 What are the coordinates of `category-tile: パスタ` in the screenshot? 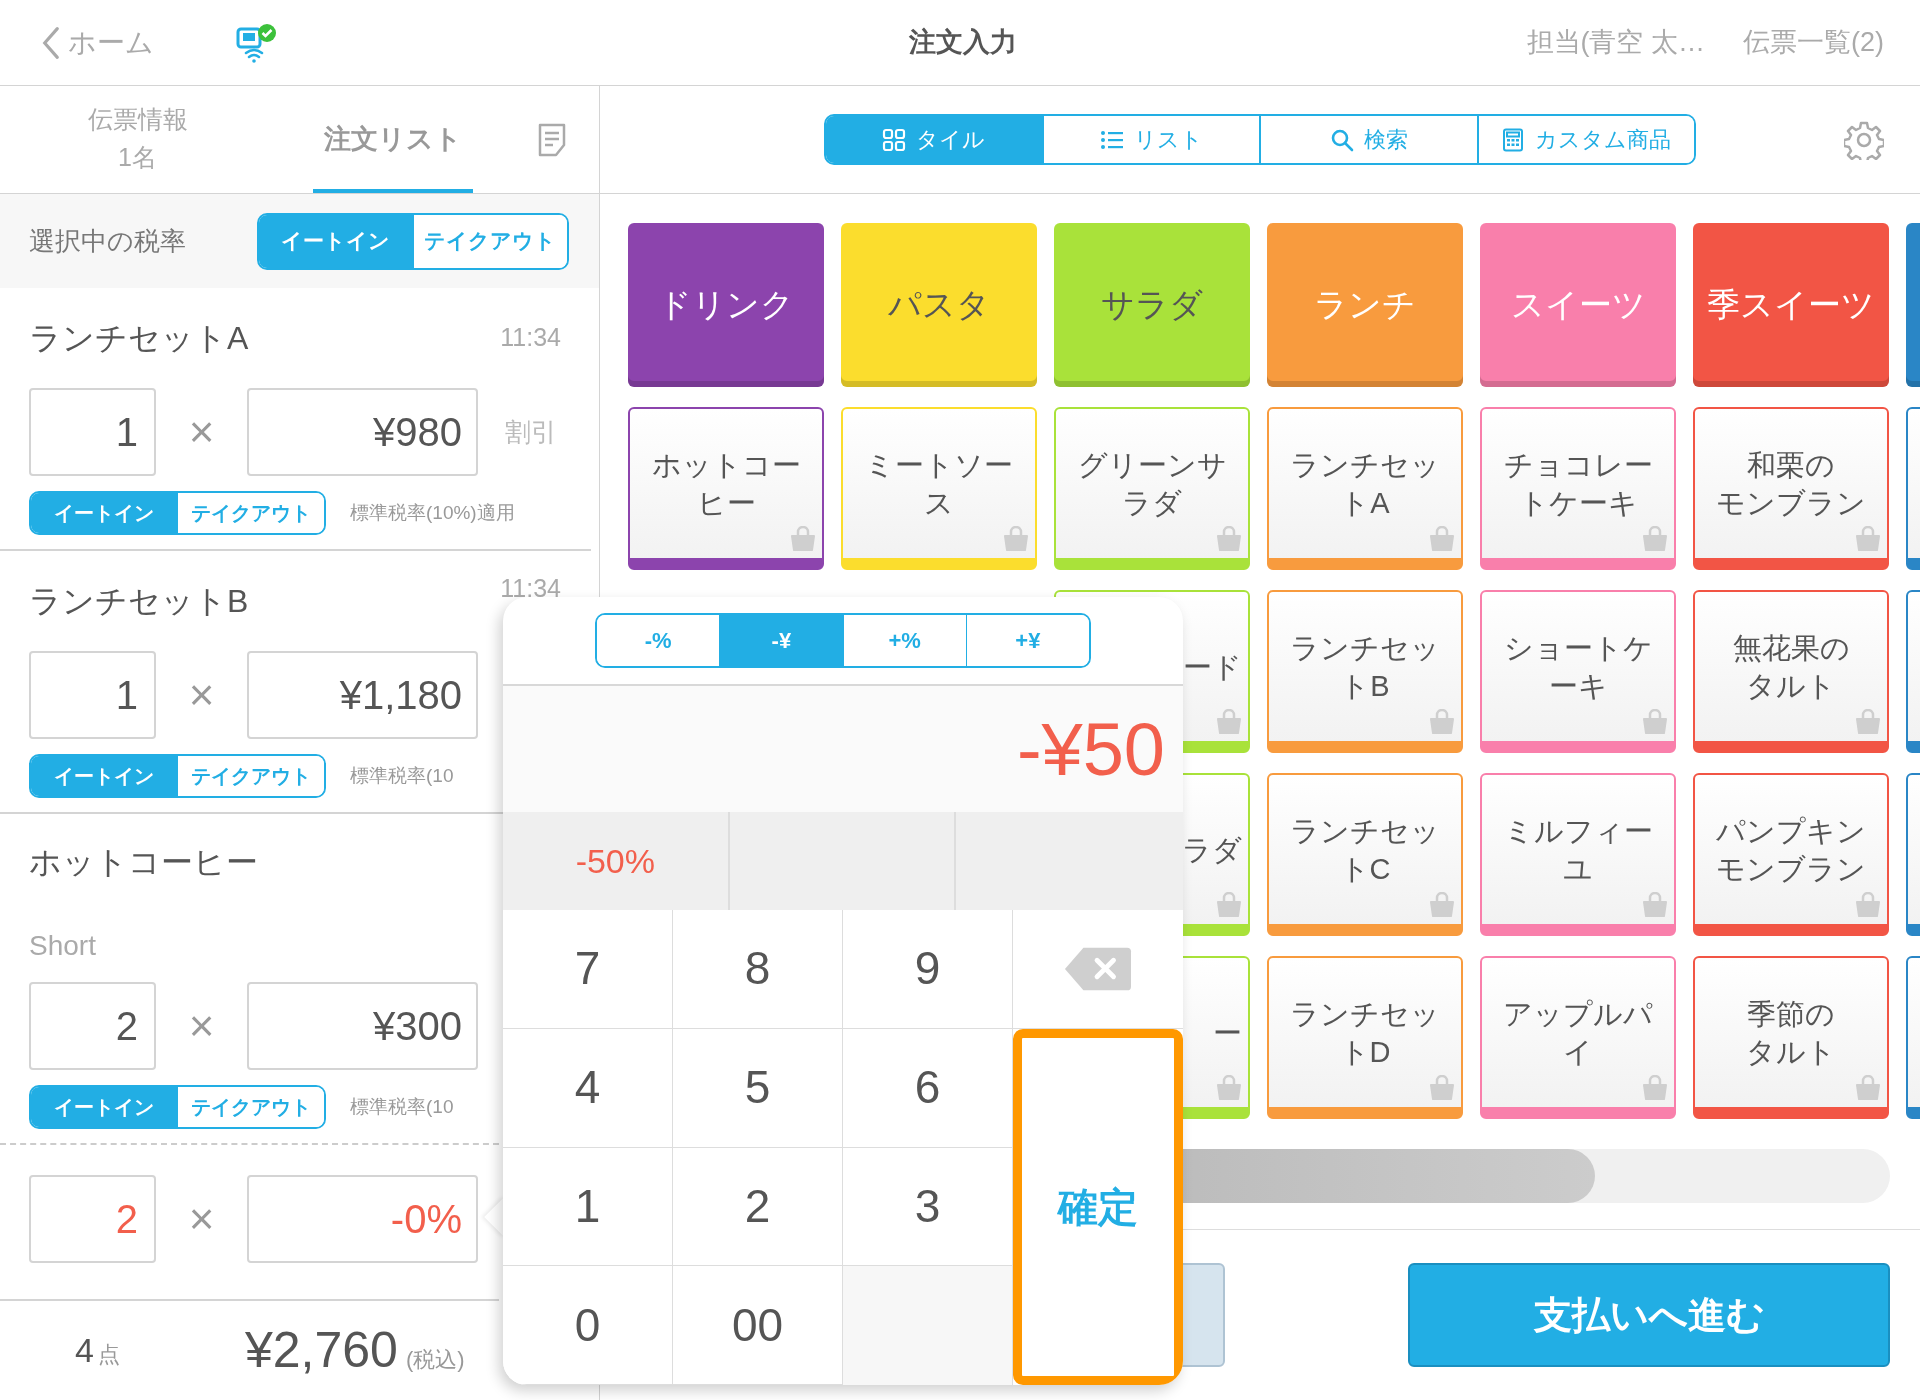 It's located at (939, 305).